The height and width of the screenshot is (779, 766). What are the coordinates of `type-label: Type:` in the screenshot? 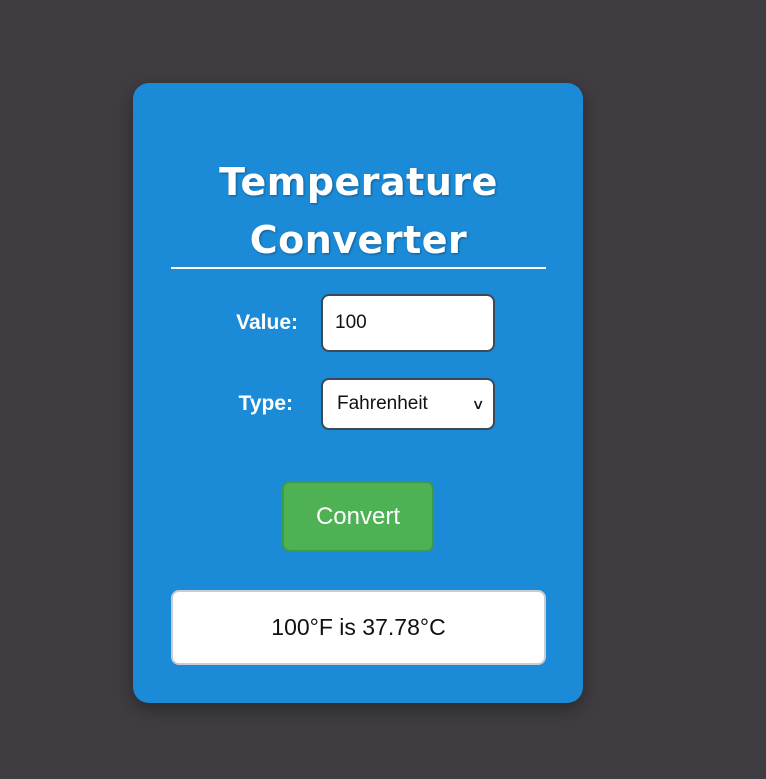 It's located at (265, 403).